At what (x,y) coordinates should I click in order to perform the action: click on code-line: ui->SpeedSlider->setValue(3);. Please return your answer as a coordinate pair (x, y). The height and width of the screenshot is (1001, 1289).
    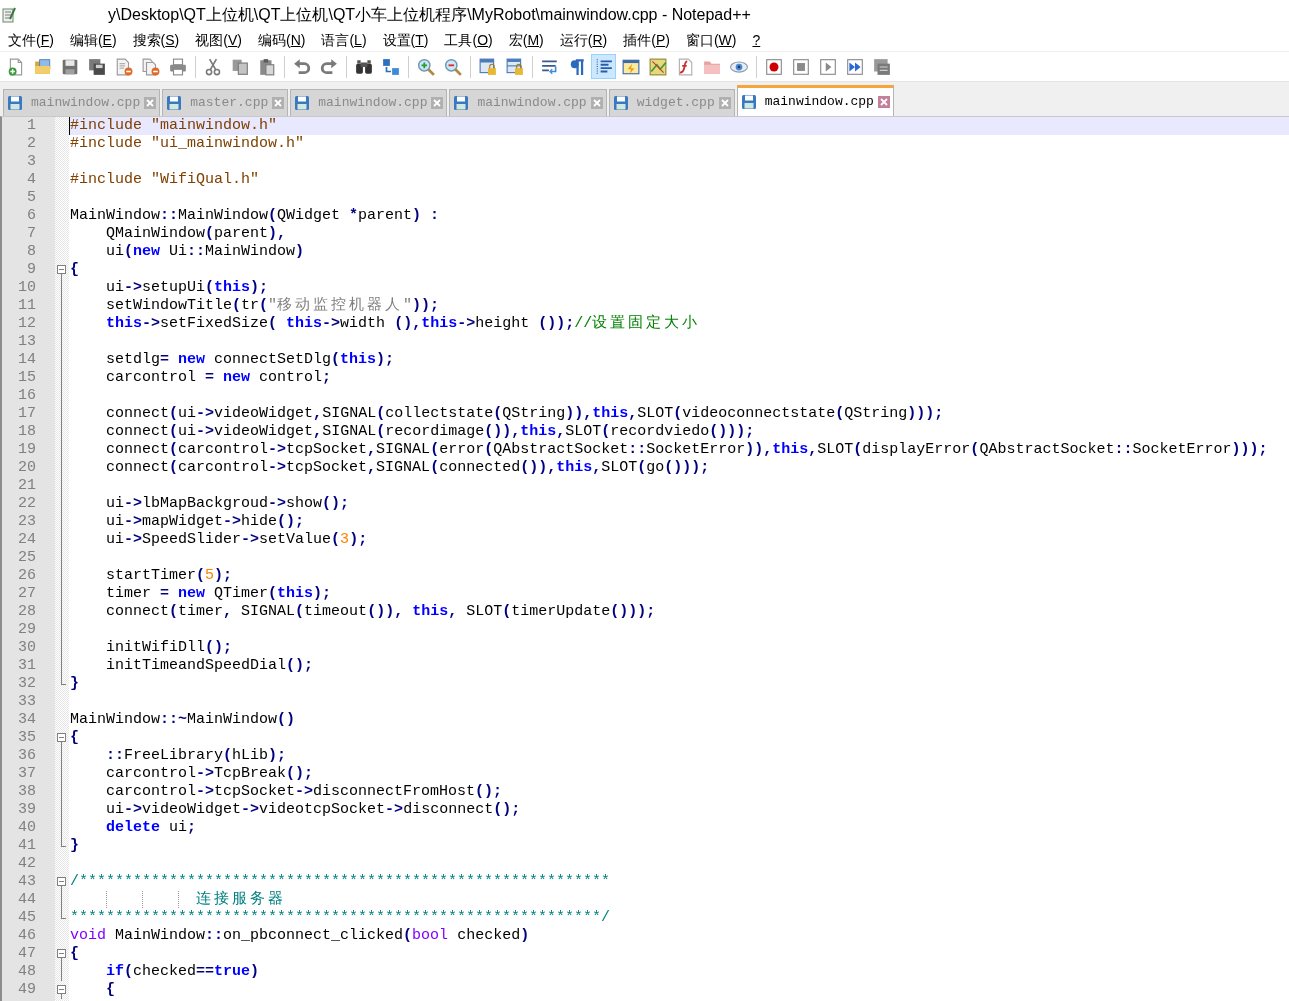
    Looking at the image, I should click on (236, 540).